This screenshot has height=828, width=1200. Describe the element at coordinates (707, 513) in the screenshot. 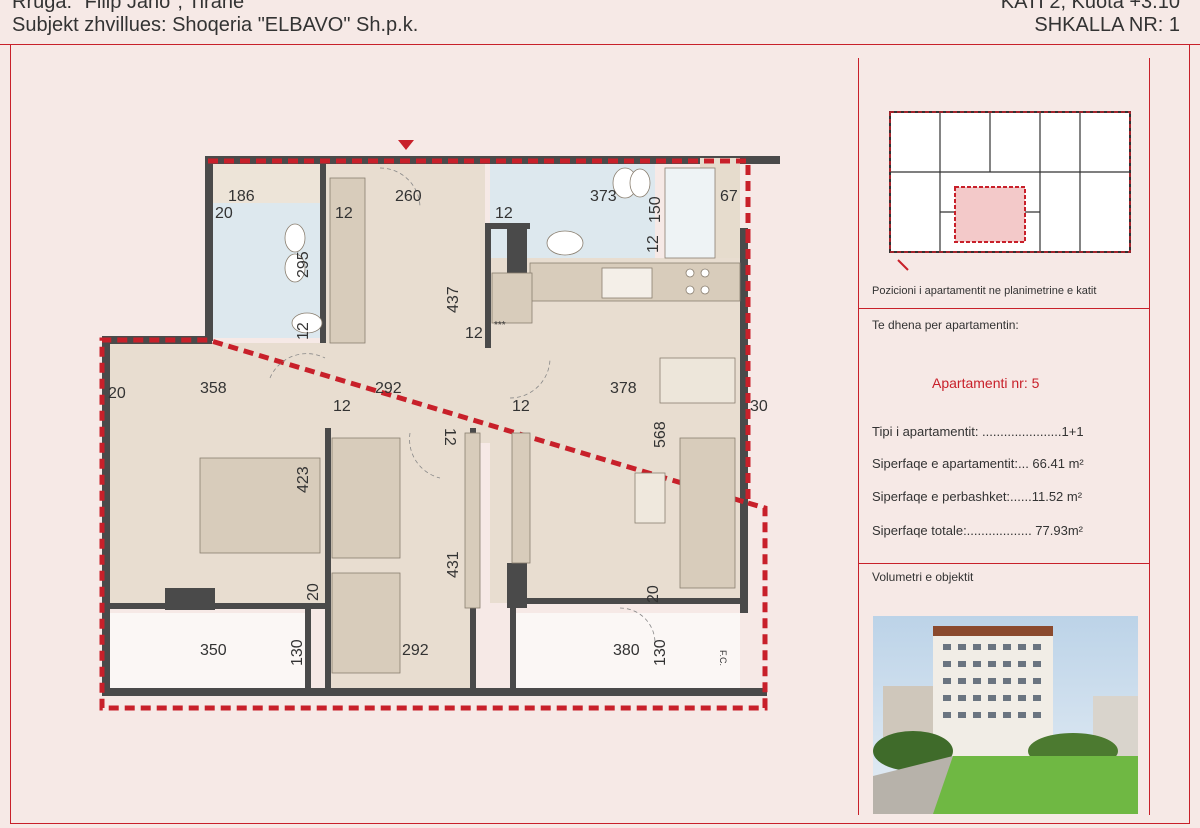

I see `sofa` at that location.